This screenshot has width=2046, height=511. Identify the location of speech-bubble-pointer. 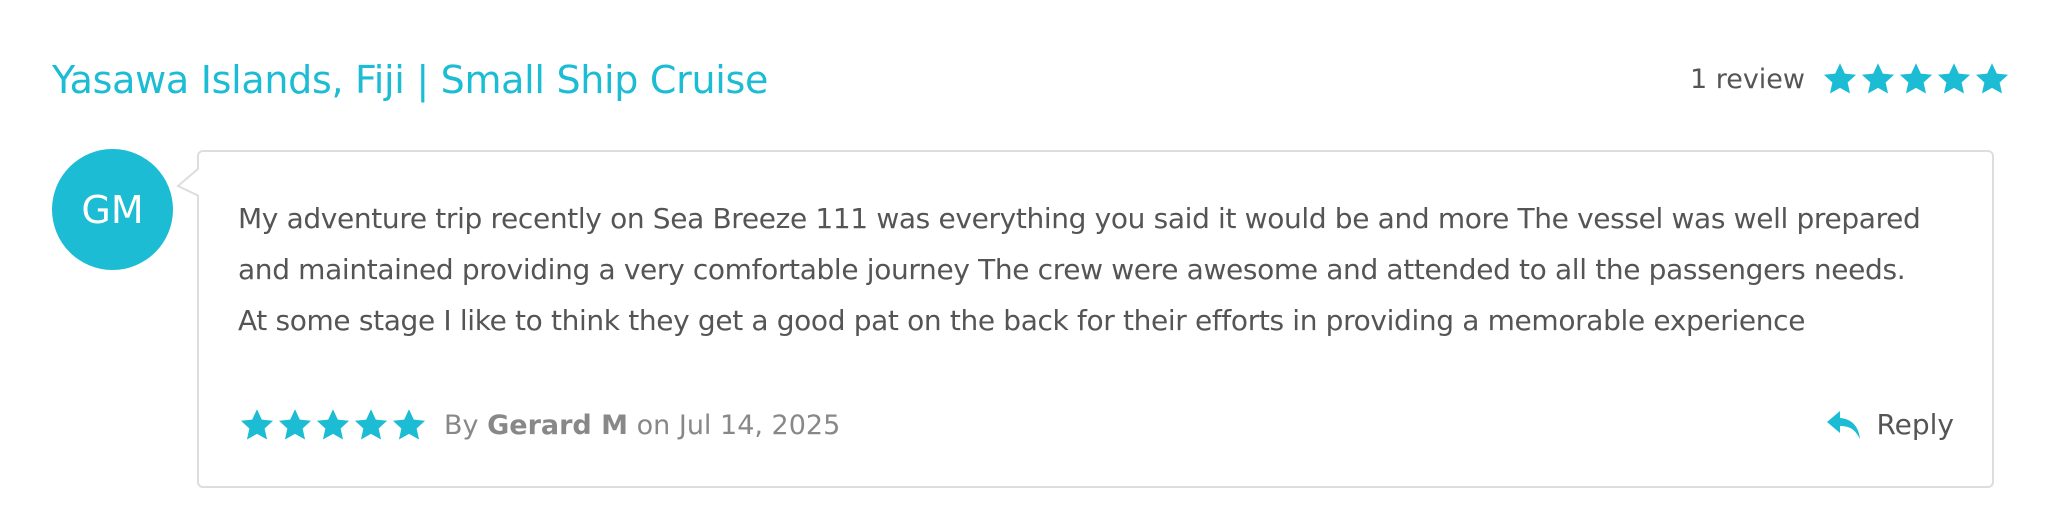
(188, 182).